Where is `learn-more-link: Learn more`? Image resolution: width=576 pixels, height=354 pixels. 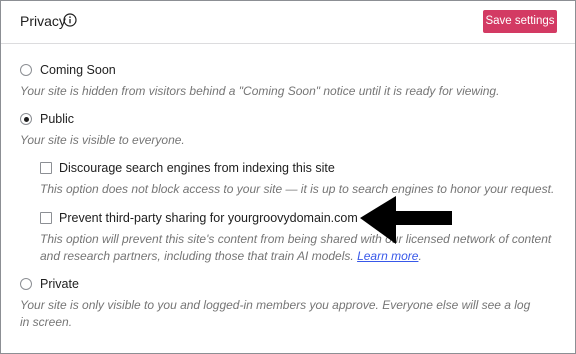 learn-more-link: Learn more is located at coordinates (387, 256).